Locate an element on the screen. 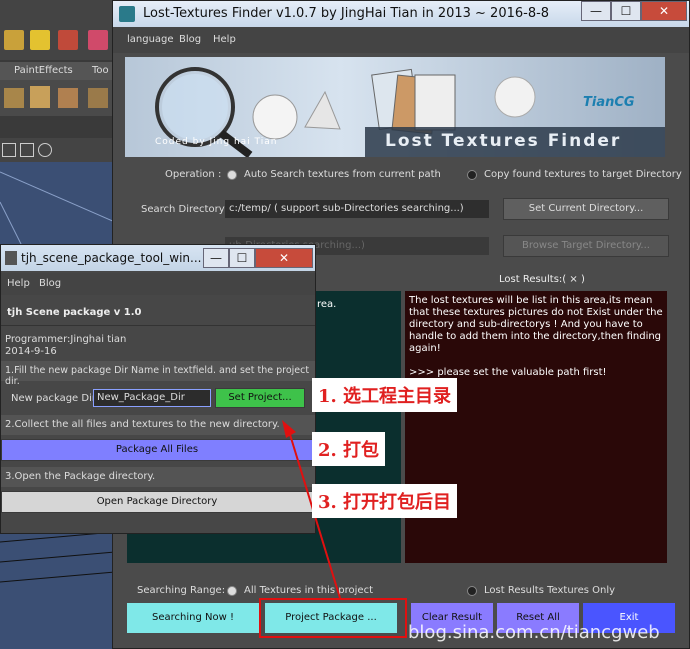 The image size is (690, 649). annotation-arrow is located at coordinates (311, 509).